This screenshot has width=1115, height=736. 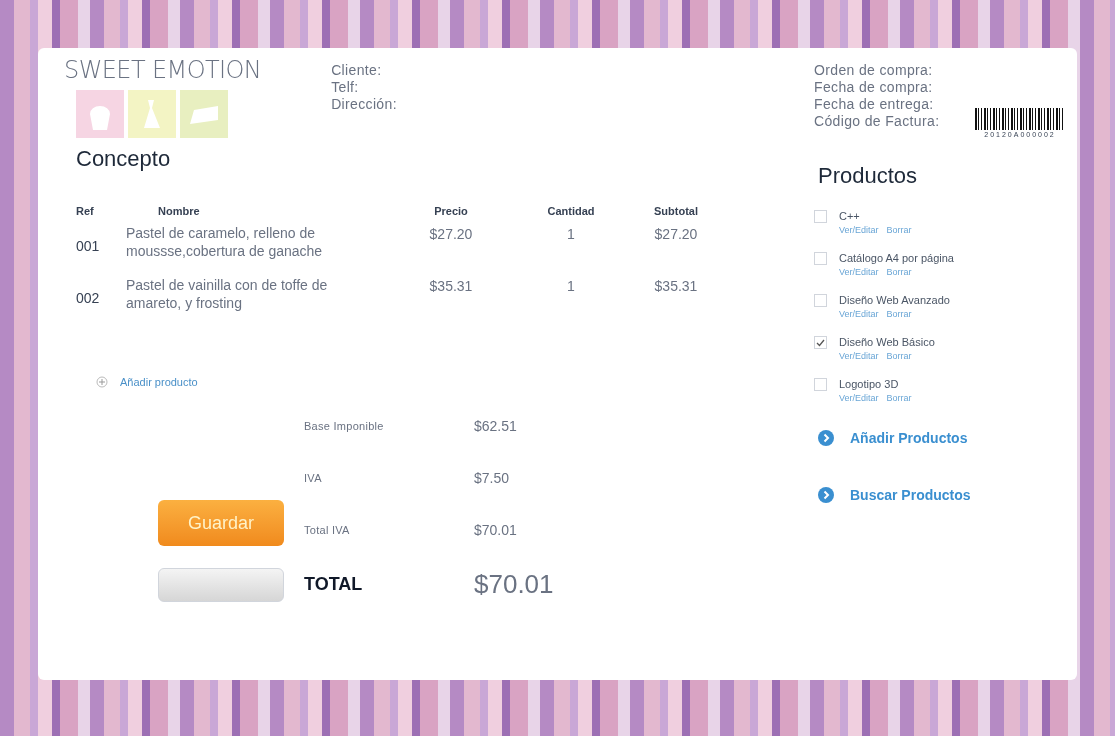 I want to click on column-header: Ref, so click(x=85, y=211).